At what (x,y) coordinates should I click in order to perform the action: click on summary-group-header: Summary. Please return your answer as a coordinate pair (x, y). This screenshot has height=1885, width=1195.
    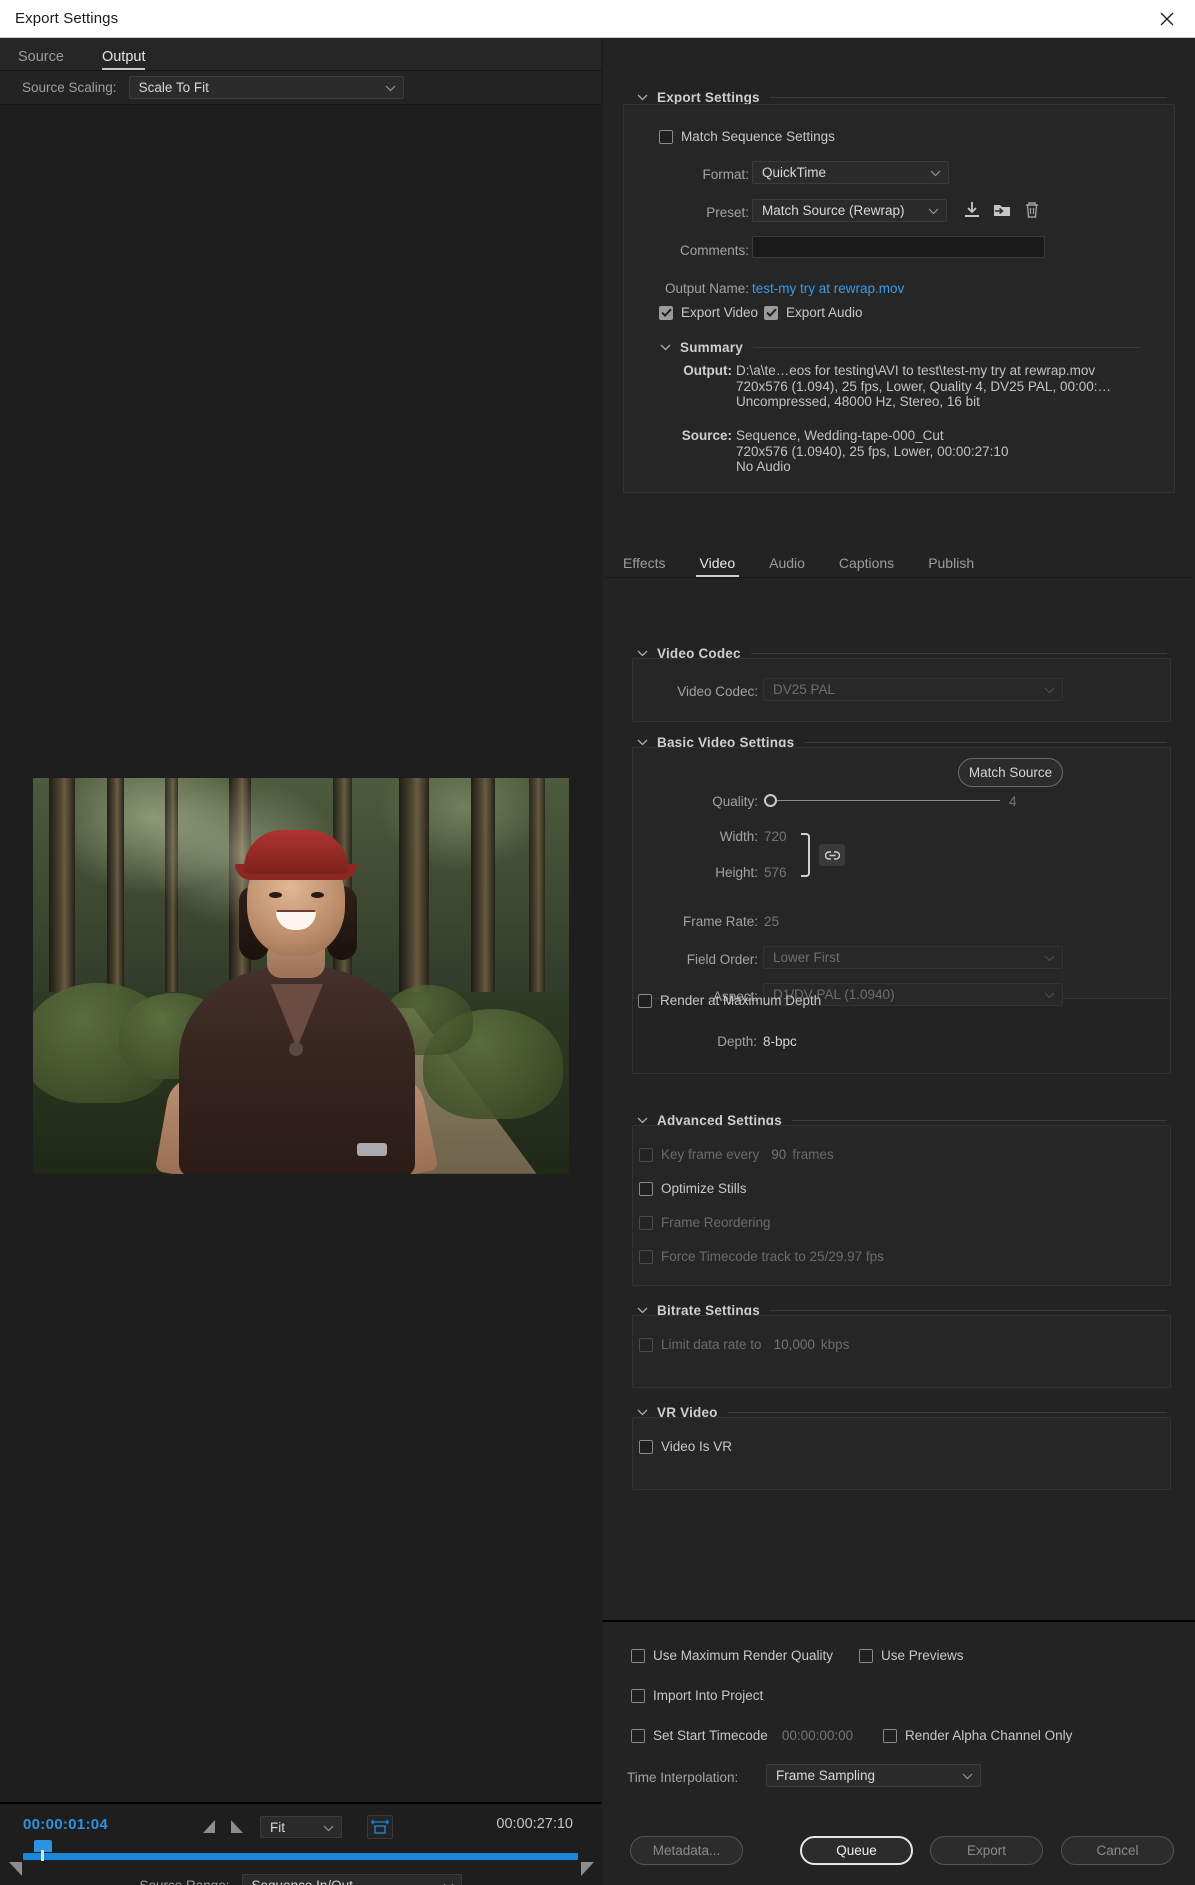
    Looking at the image, I should click on (900, 347).